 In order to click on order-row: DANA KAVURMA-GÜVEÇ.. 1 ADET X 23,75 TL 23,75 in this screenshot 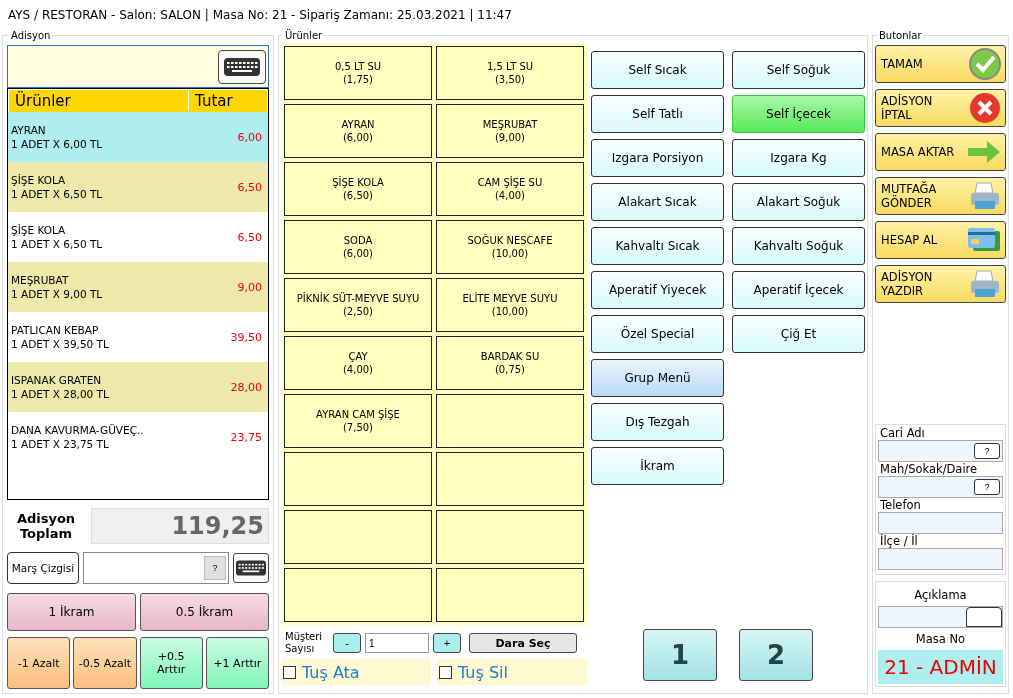, I will do `click(138, 437)`.